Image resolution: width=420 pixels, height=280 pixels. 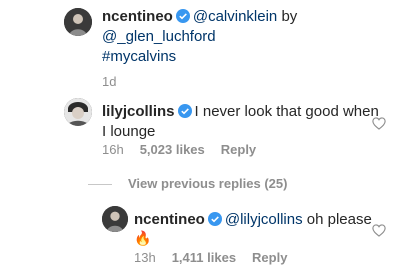 What do you see at coordinates (264, 219) in the screenshot?
I see `reply-mention: @lilyjcollins` at bounding box center [264, 219].